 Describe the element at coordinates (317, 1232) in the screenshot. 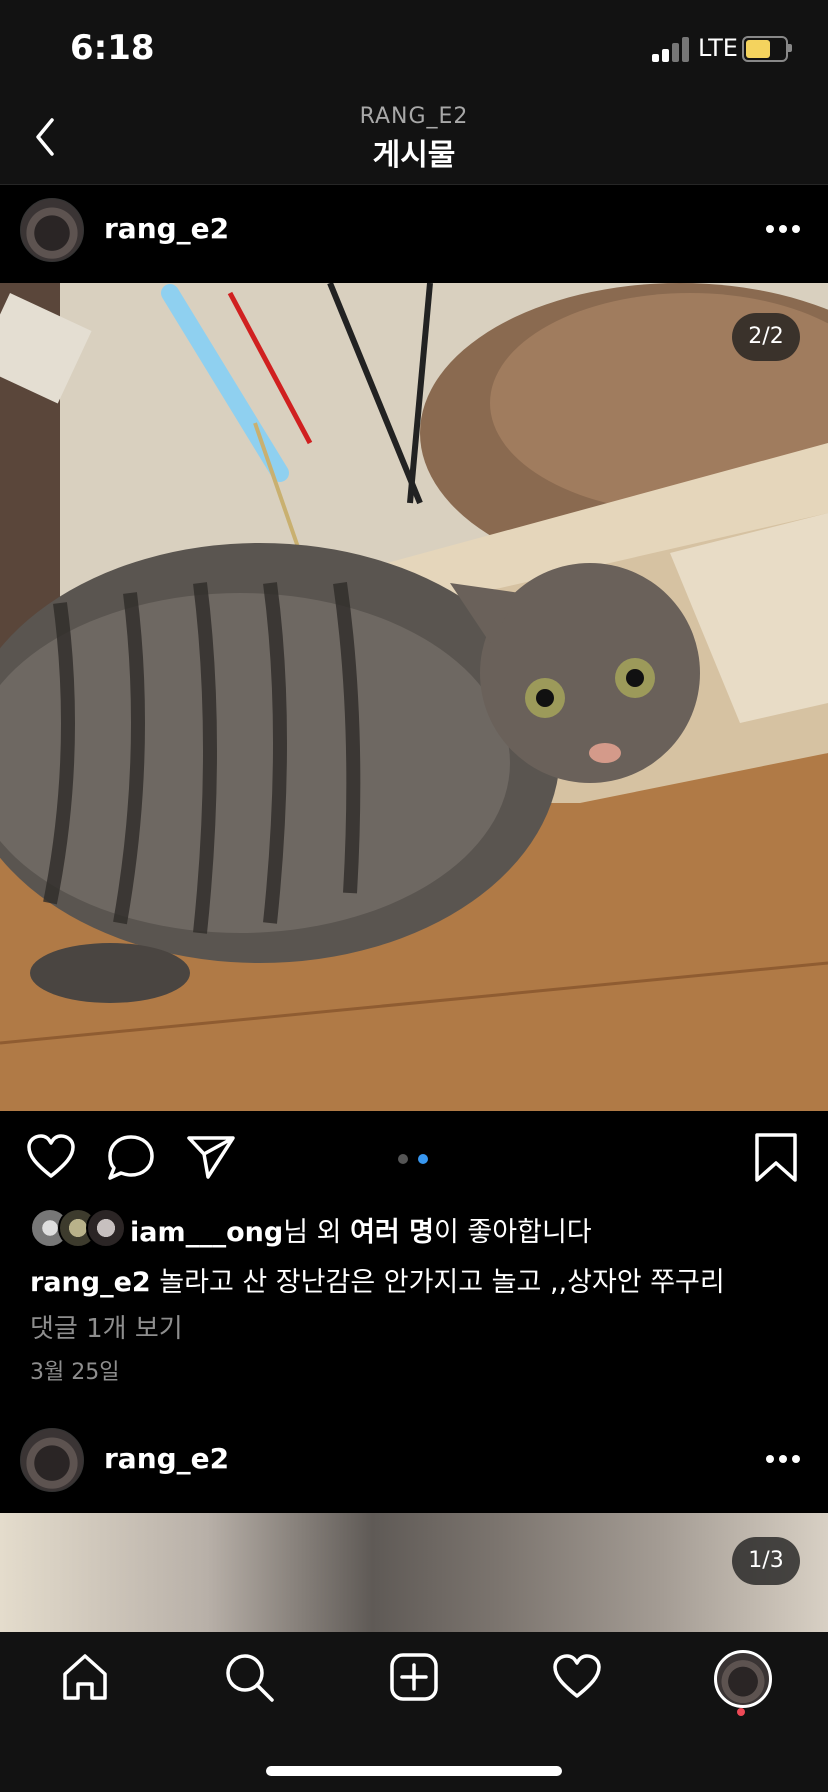

I see `likes-text-1: 님 외` at that location.